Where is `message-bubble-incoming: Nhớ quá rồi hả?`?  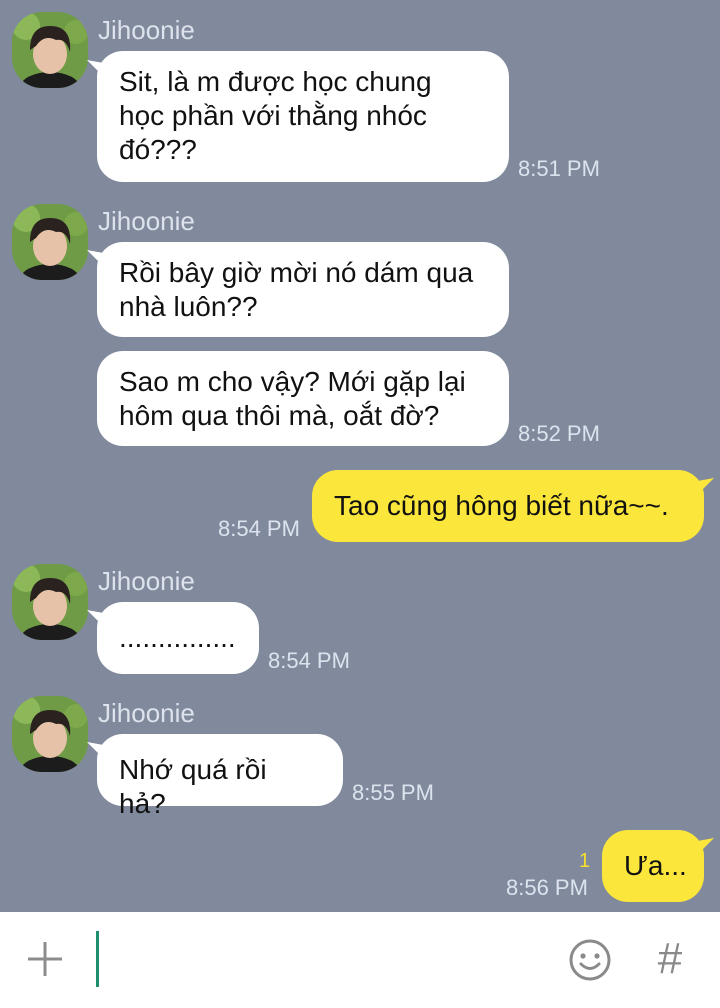
message-bubble-incoming: Nhớ quá rồi hả? is located at coordinates (220, 776).